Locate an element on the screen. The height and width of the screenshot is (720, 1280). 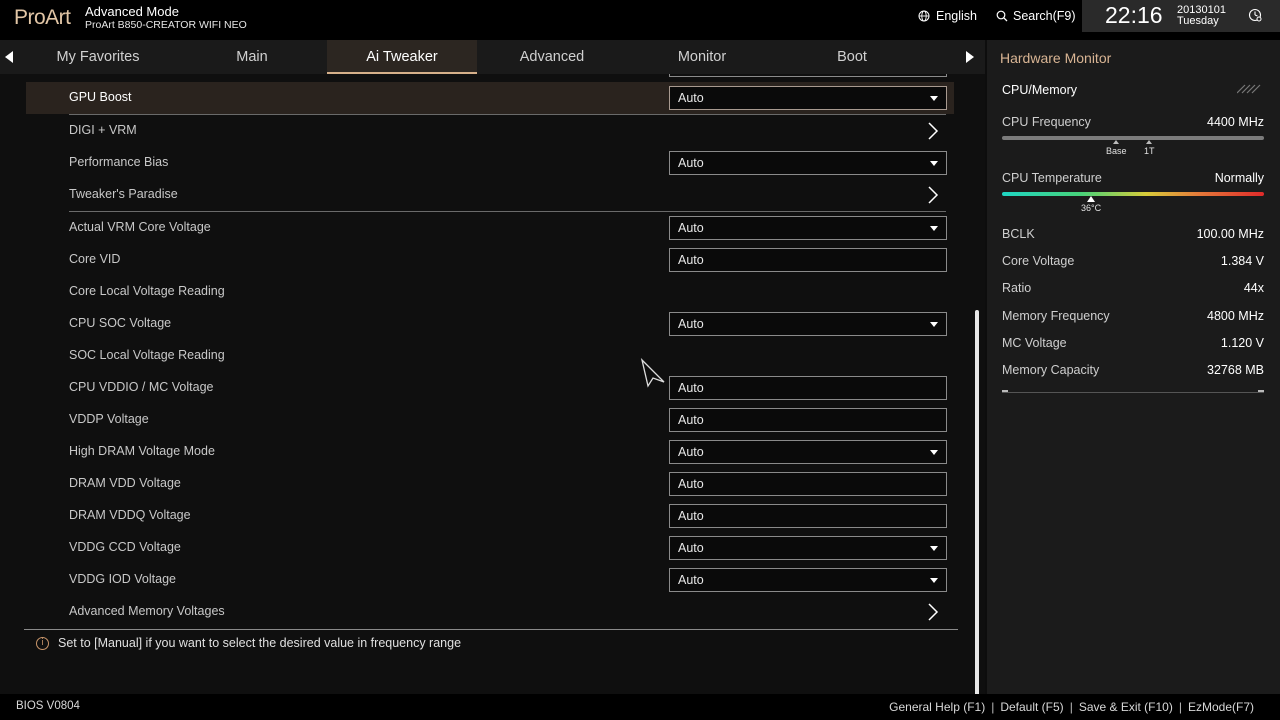
setting-row-gpu-boost: GPU Boost Auto is located at coordinates (490, 98).